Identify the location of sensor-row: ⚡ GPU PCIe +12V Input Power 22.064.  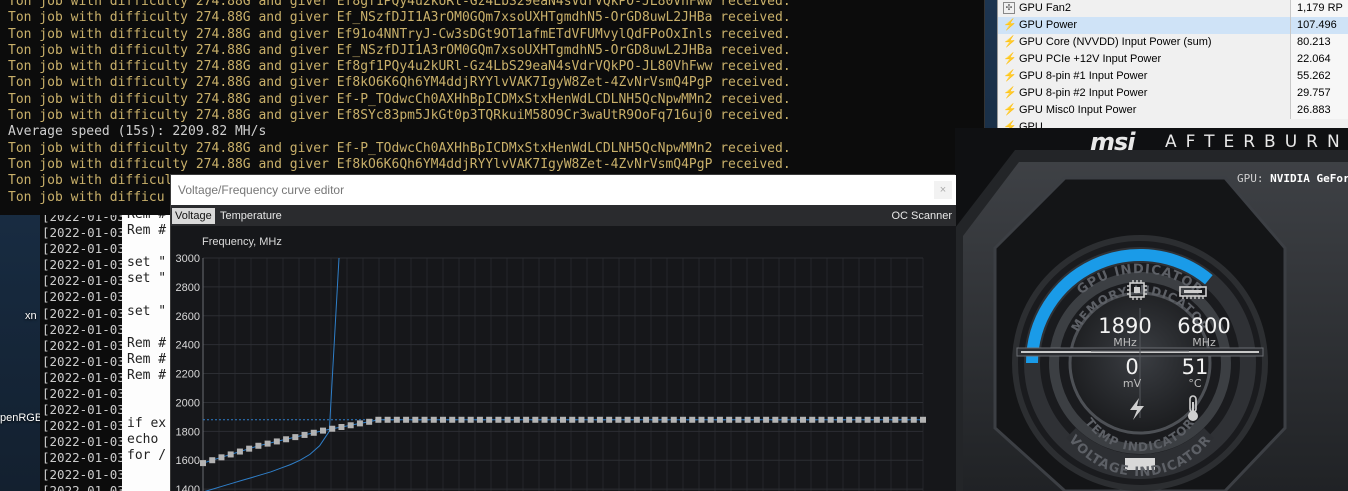
(1173, 59).